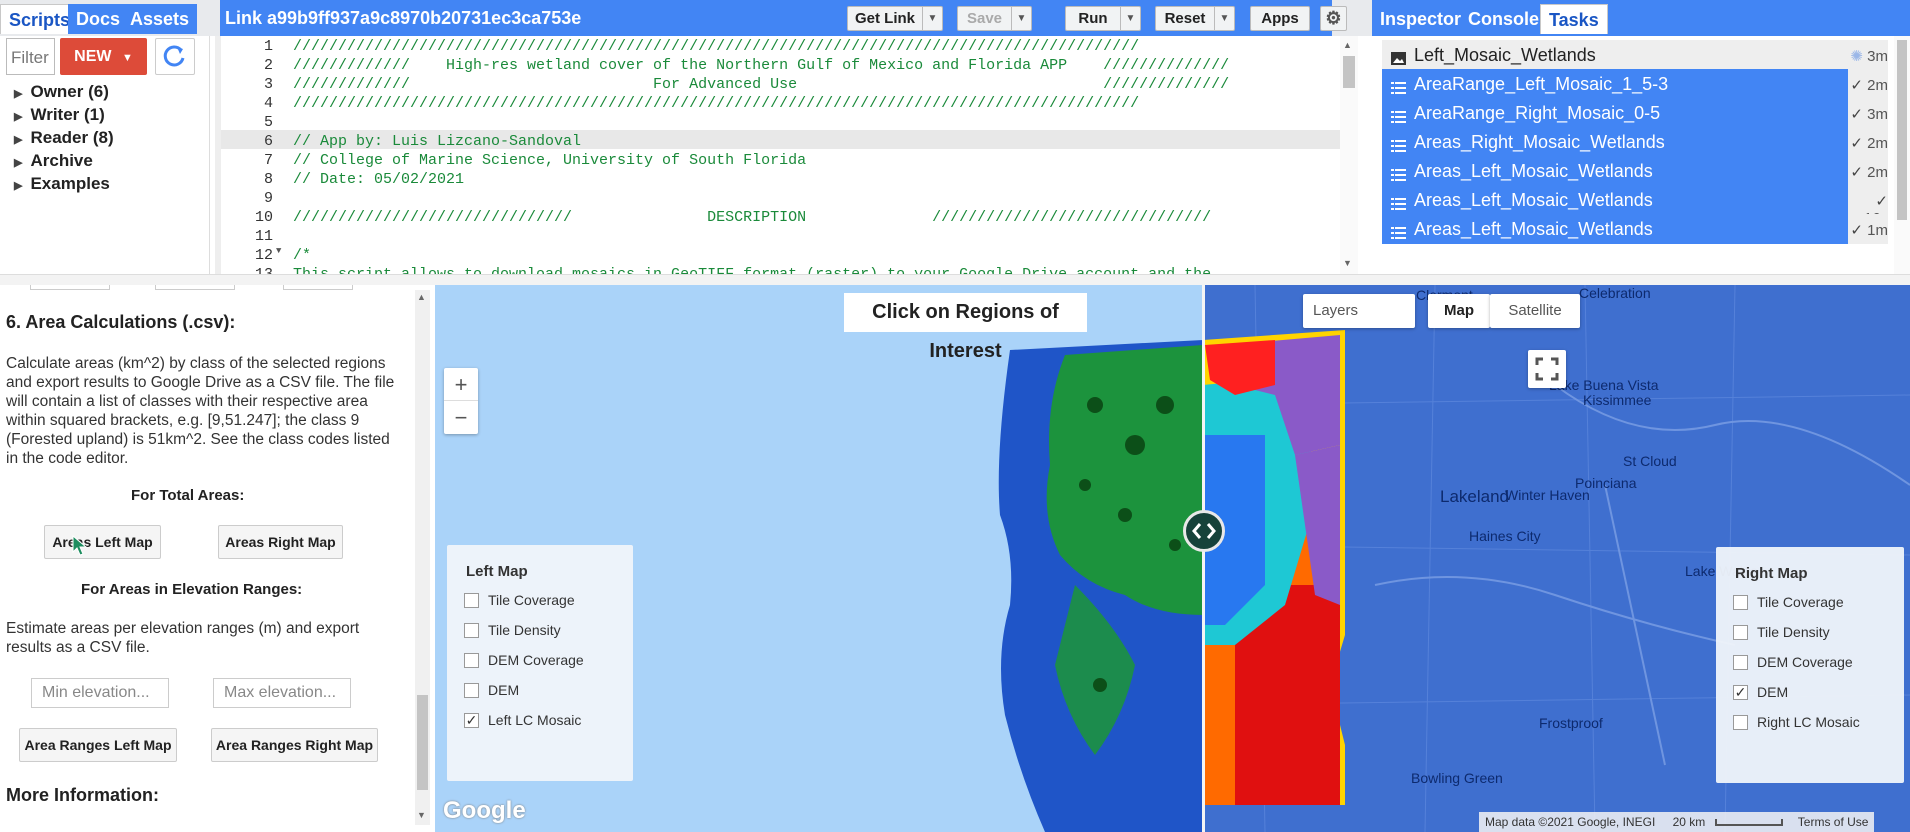  Describe the element at coordinates (1877, 172) in the screenshot. I see `task-time: 2m` at that location.